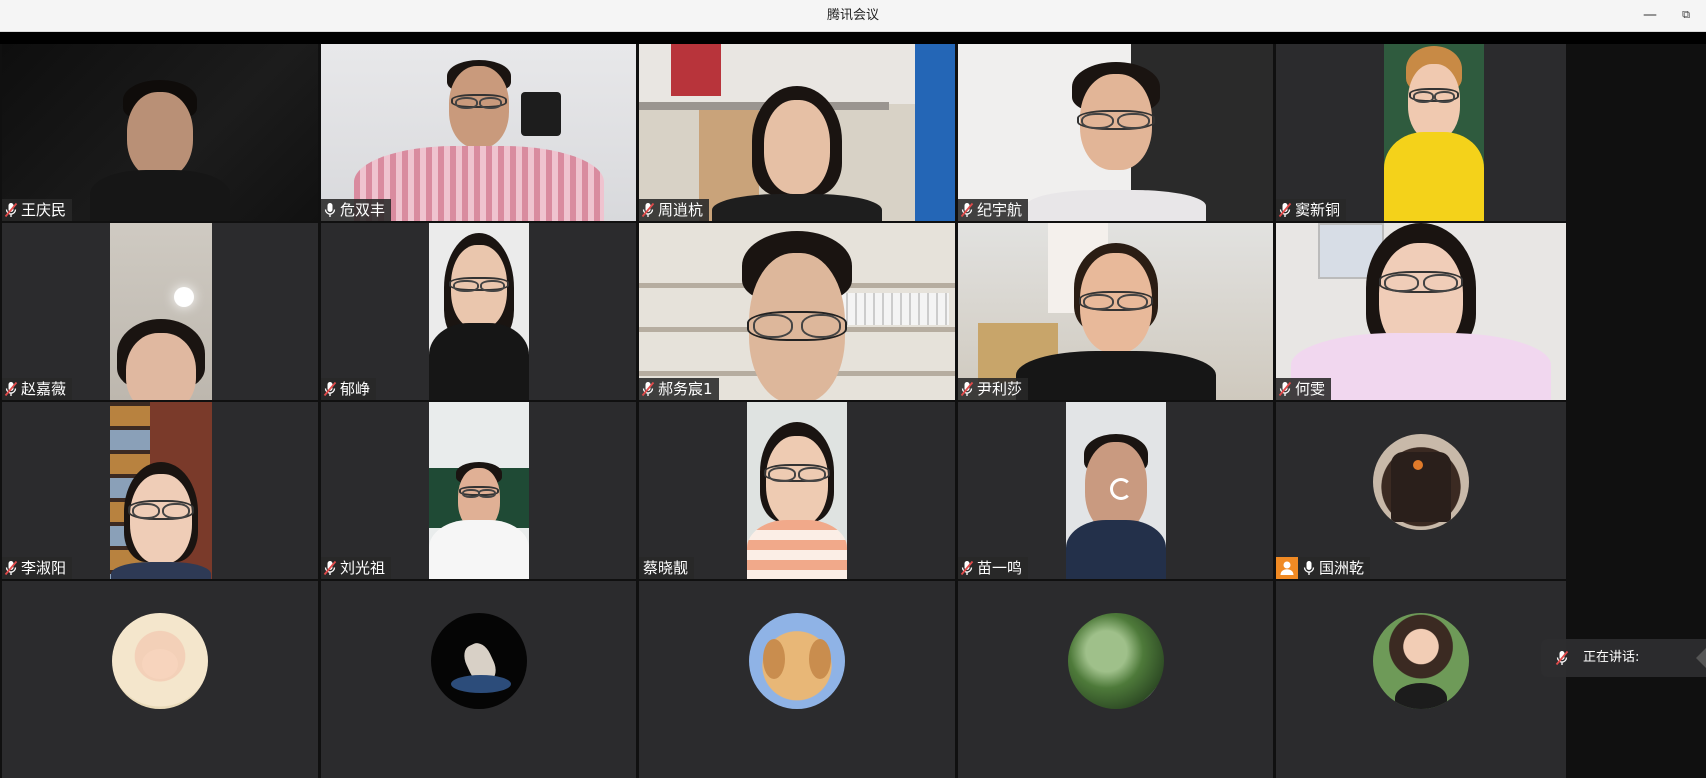  What do you see at coordinates (1342, 568) in the screenshot?
I see `participant-name: 国洲乾` at bounding box center [1342, 568].